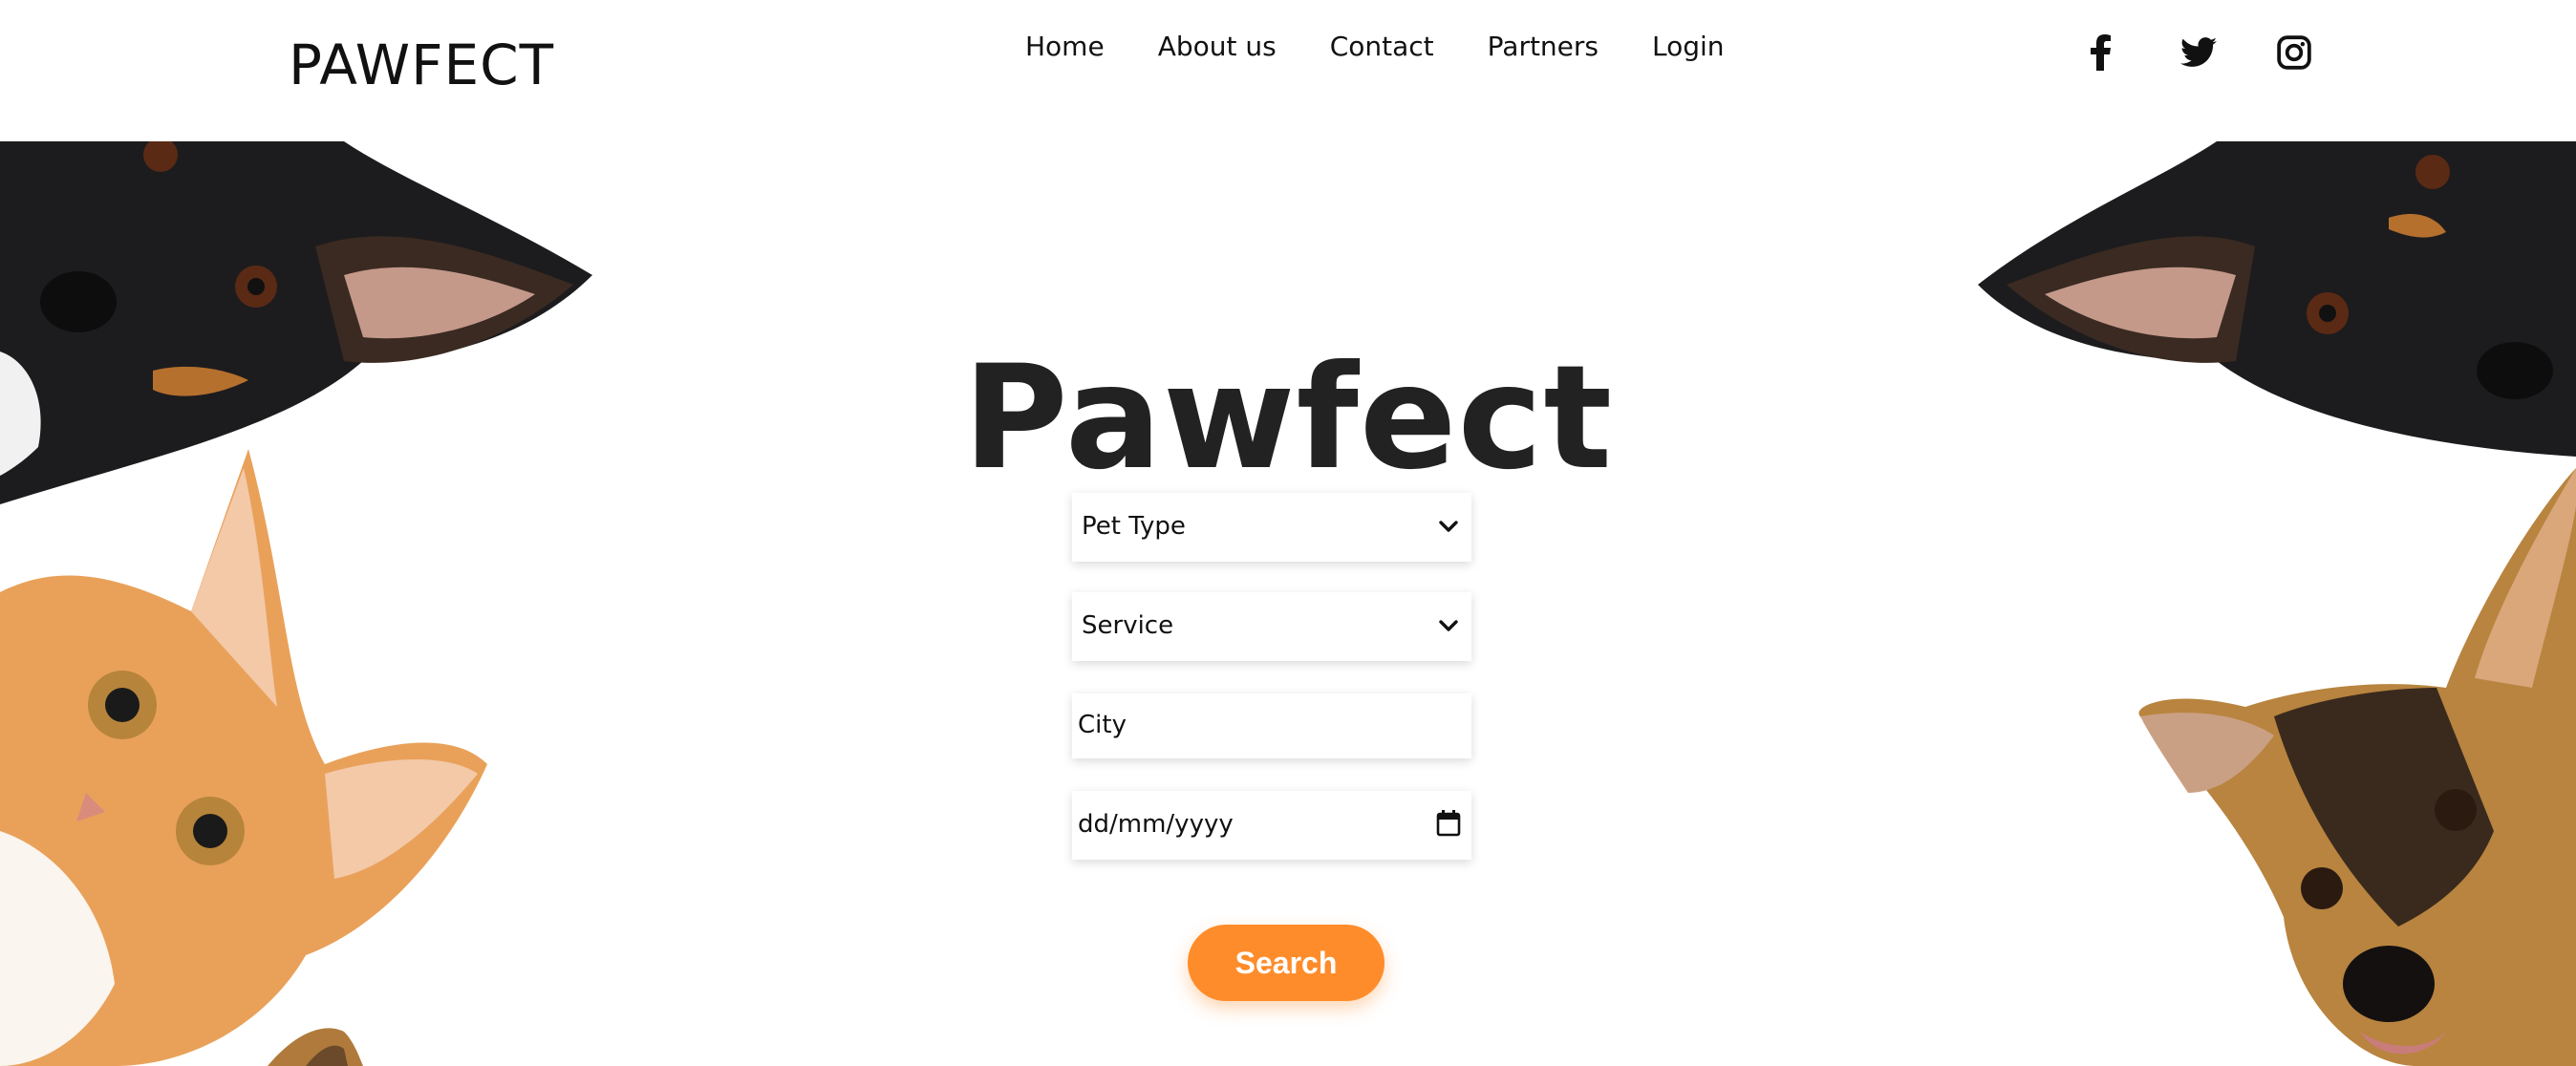 The width and height of the screenshot is (2576, 1066). I want to click on date-input: dd/mm/yyyy, so click(1271, 825).